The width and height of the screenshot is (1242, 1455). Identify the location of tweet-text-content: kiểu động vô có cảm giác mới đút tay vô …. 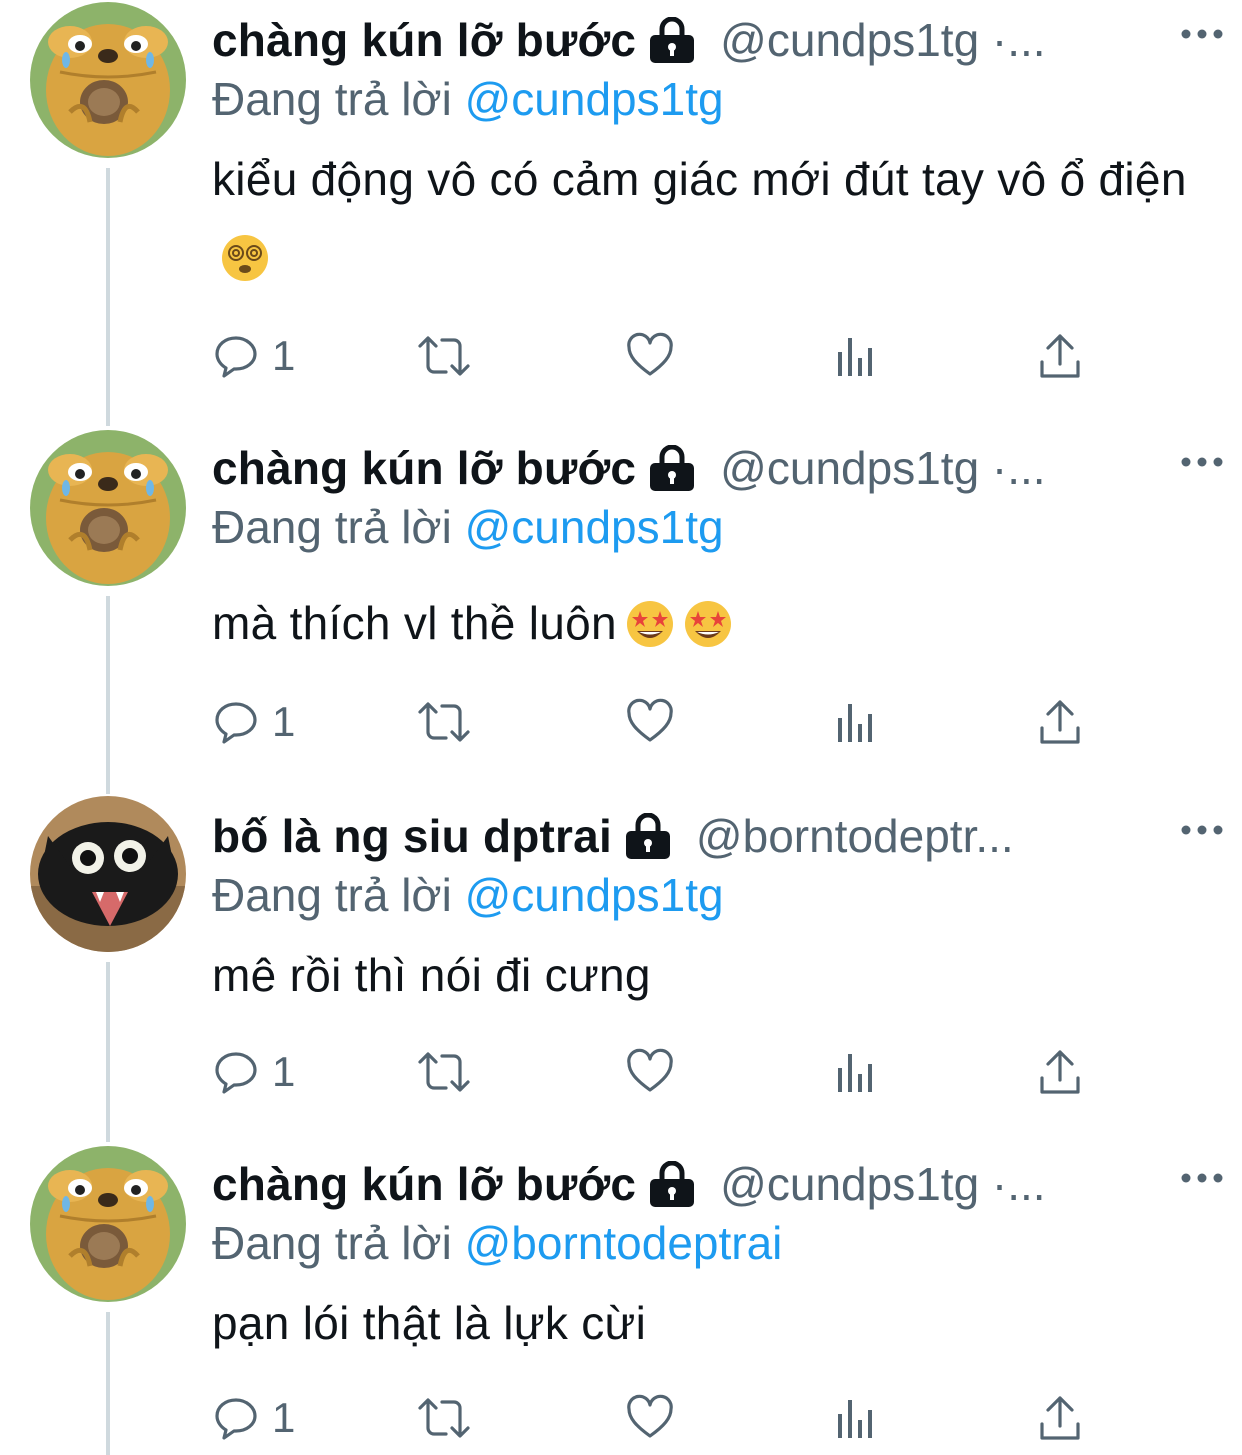
(699, 179).